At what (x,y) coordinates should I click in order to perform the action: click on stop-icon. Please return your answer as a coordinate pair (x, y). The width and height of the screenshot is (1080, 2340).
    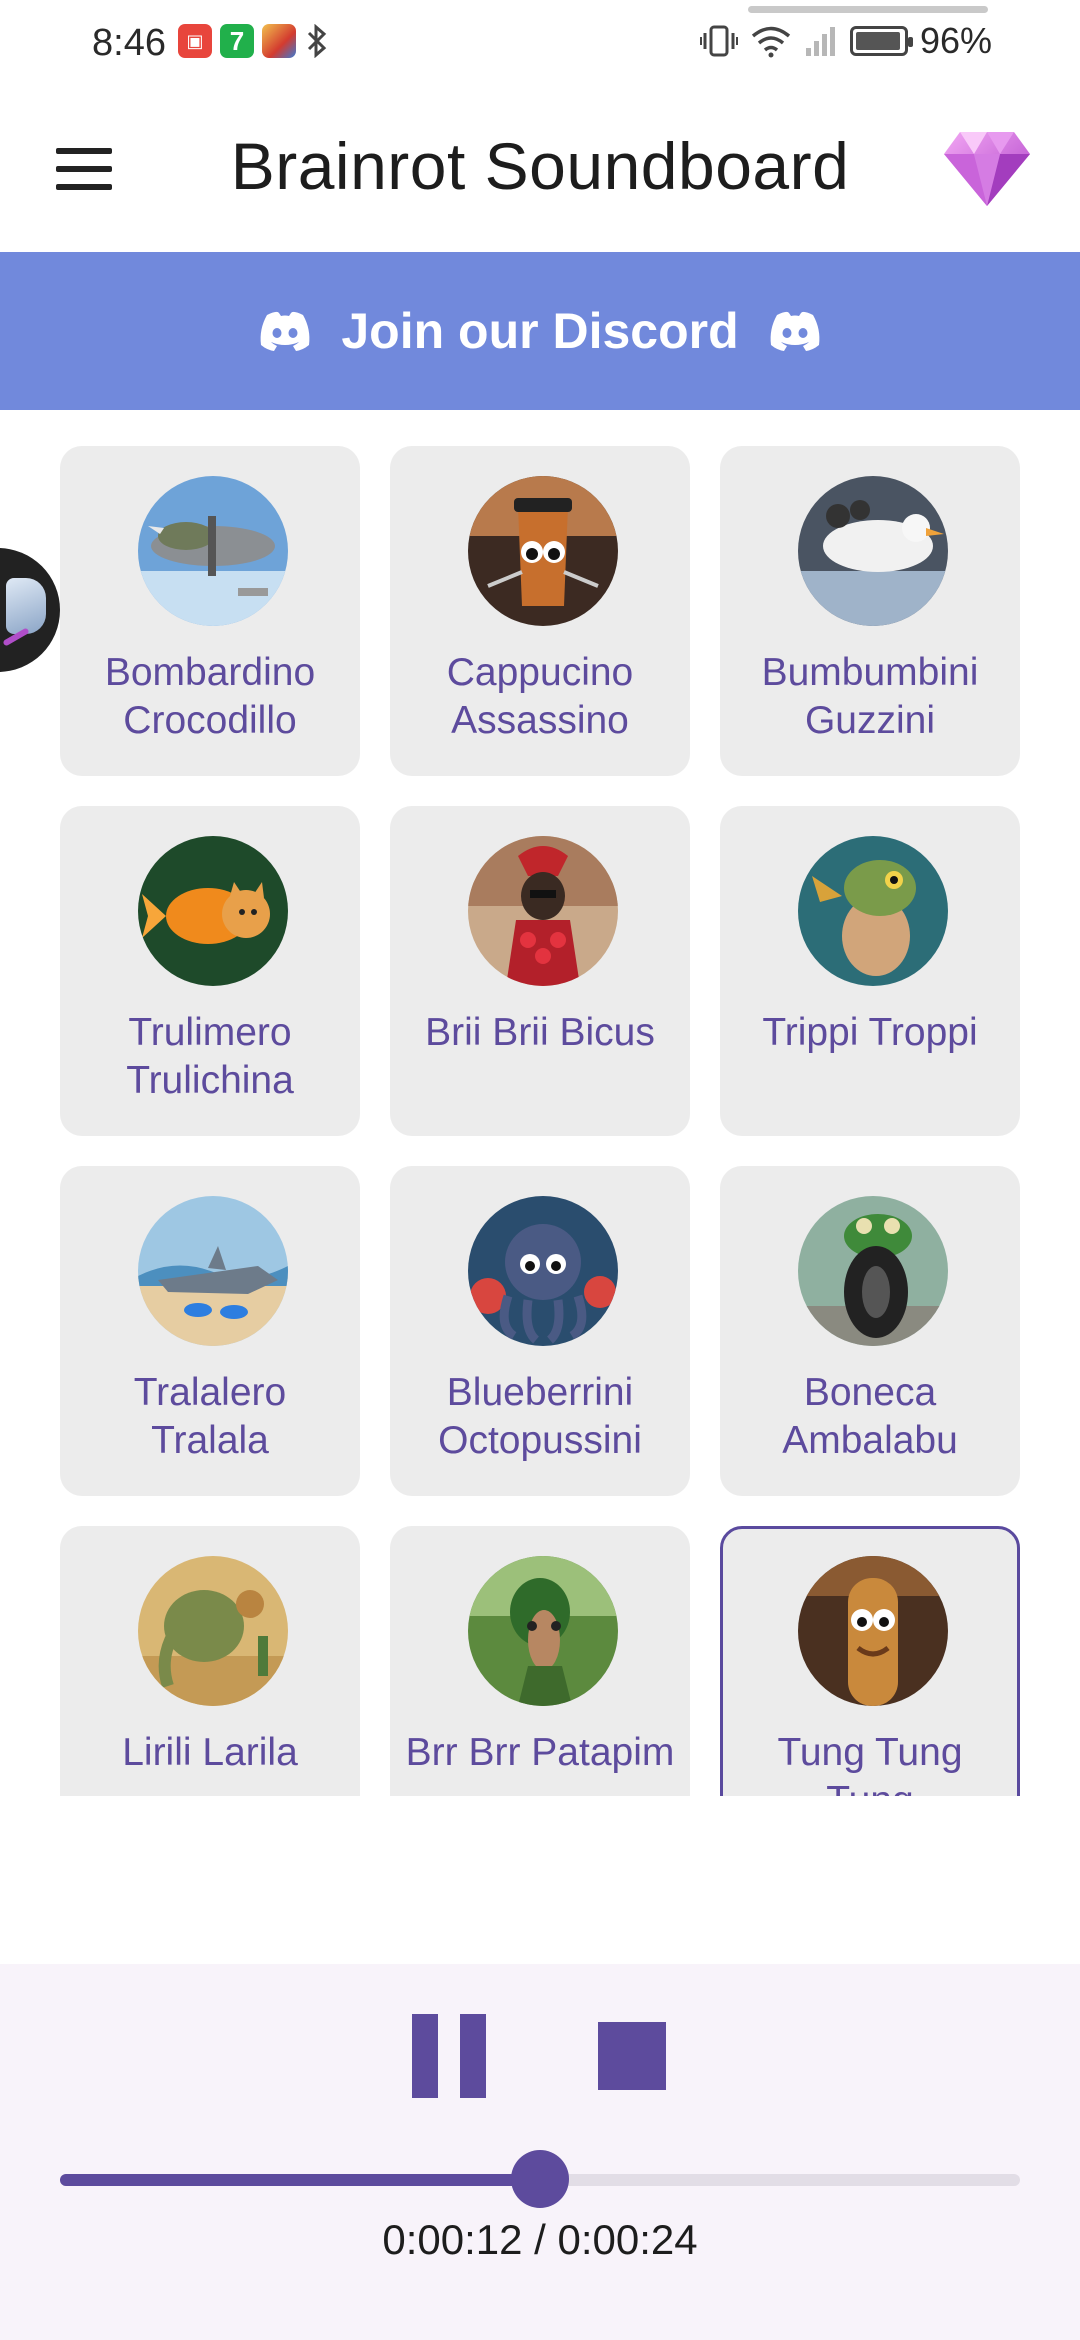
    Looking at the image, I should click on (632, 2056).